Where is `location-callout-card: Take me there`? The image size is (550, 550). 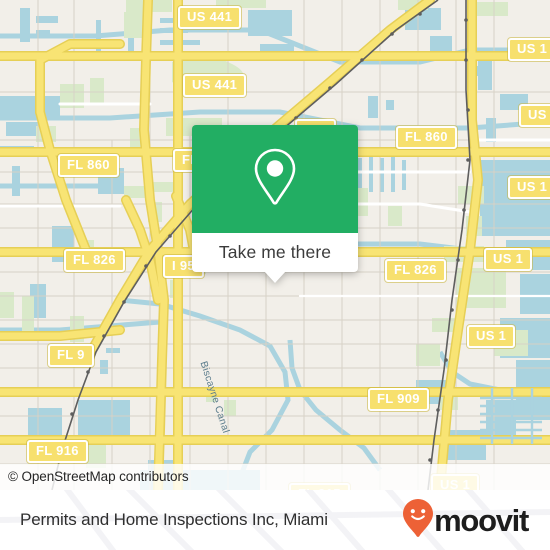
location-callout-card: Take me there is located at coordinates (275, 204).